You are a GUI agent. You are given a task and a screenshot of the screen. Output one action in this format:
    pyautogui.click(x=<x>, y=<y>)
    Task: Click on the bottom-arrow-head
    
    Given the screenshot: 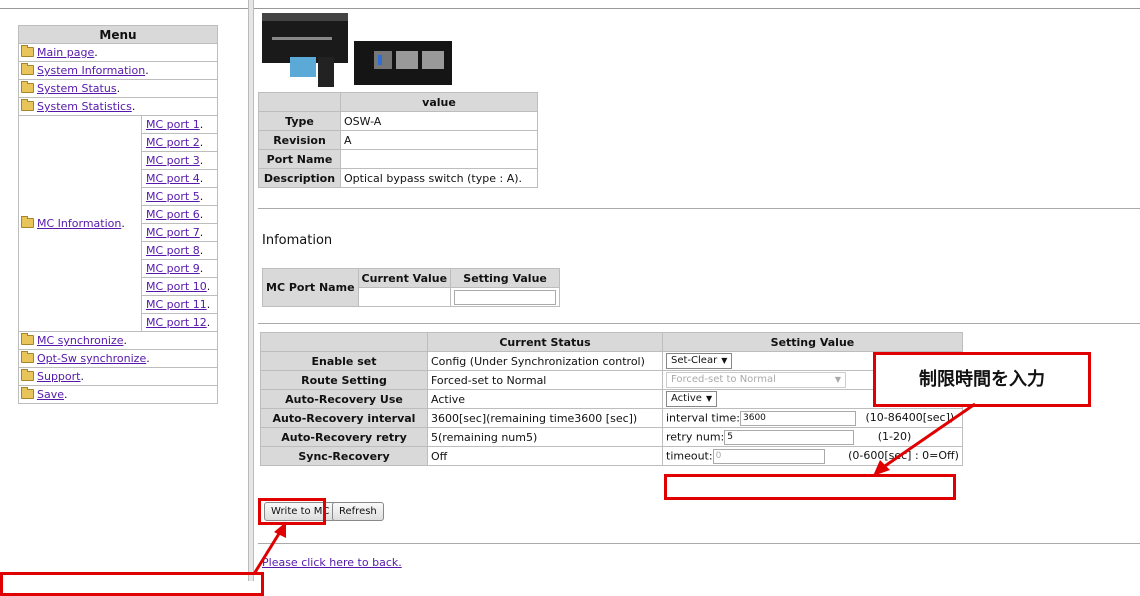 What is the action you would take?
    pyautogui.click(x=280, y=530)
    